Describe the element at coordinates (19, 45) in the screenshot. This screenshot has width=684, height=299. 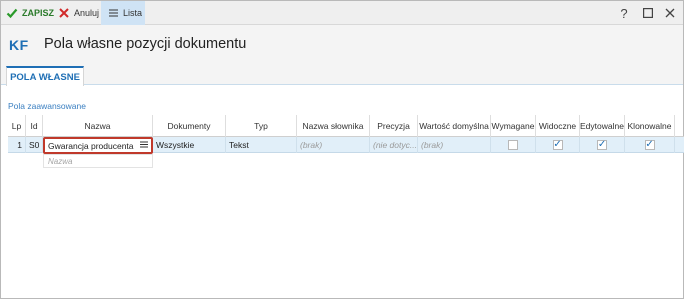
I see `module-badge: KF` at that location.